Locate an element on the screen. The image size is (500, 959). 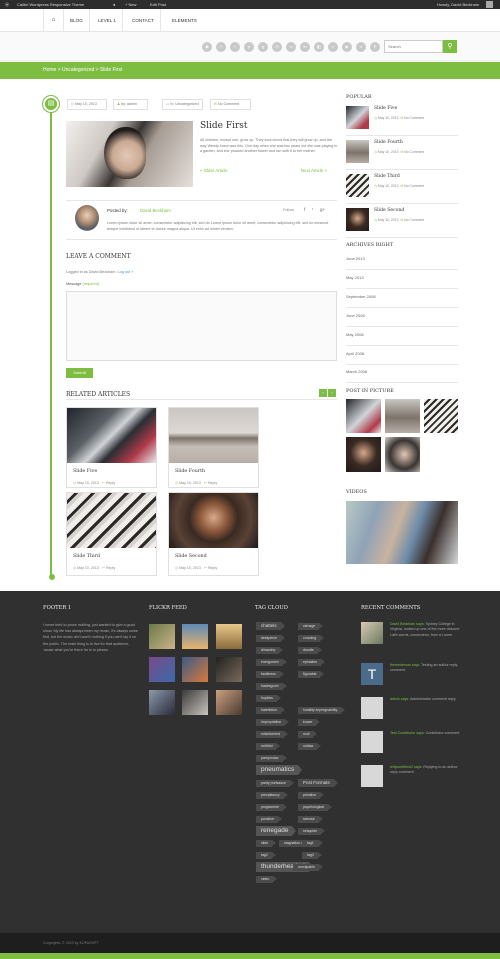
related-image-second is located at coordinates (213, 520).